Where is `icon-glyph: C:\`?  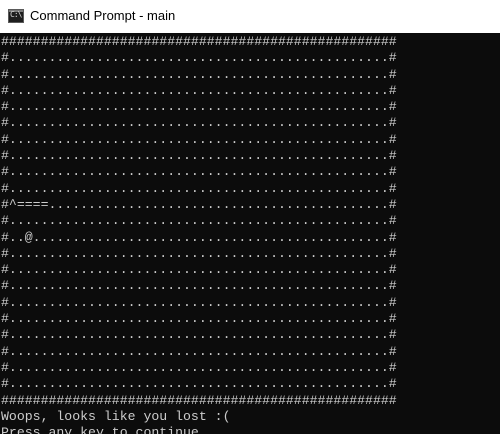
icon-glyph: C:\ is located at coordinates (16, 14).